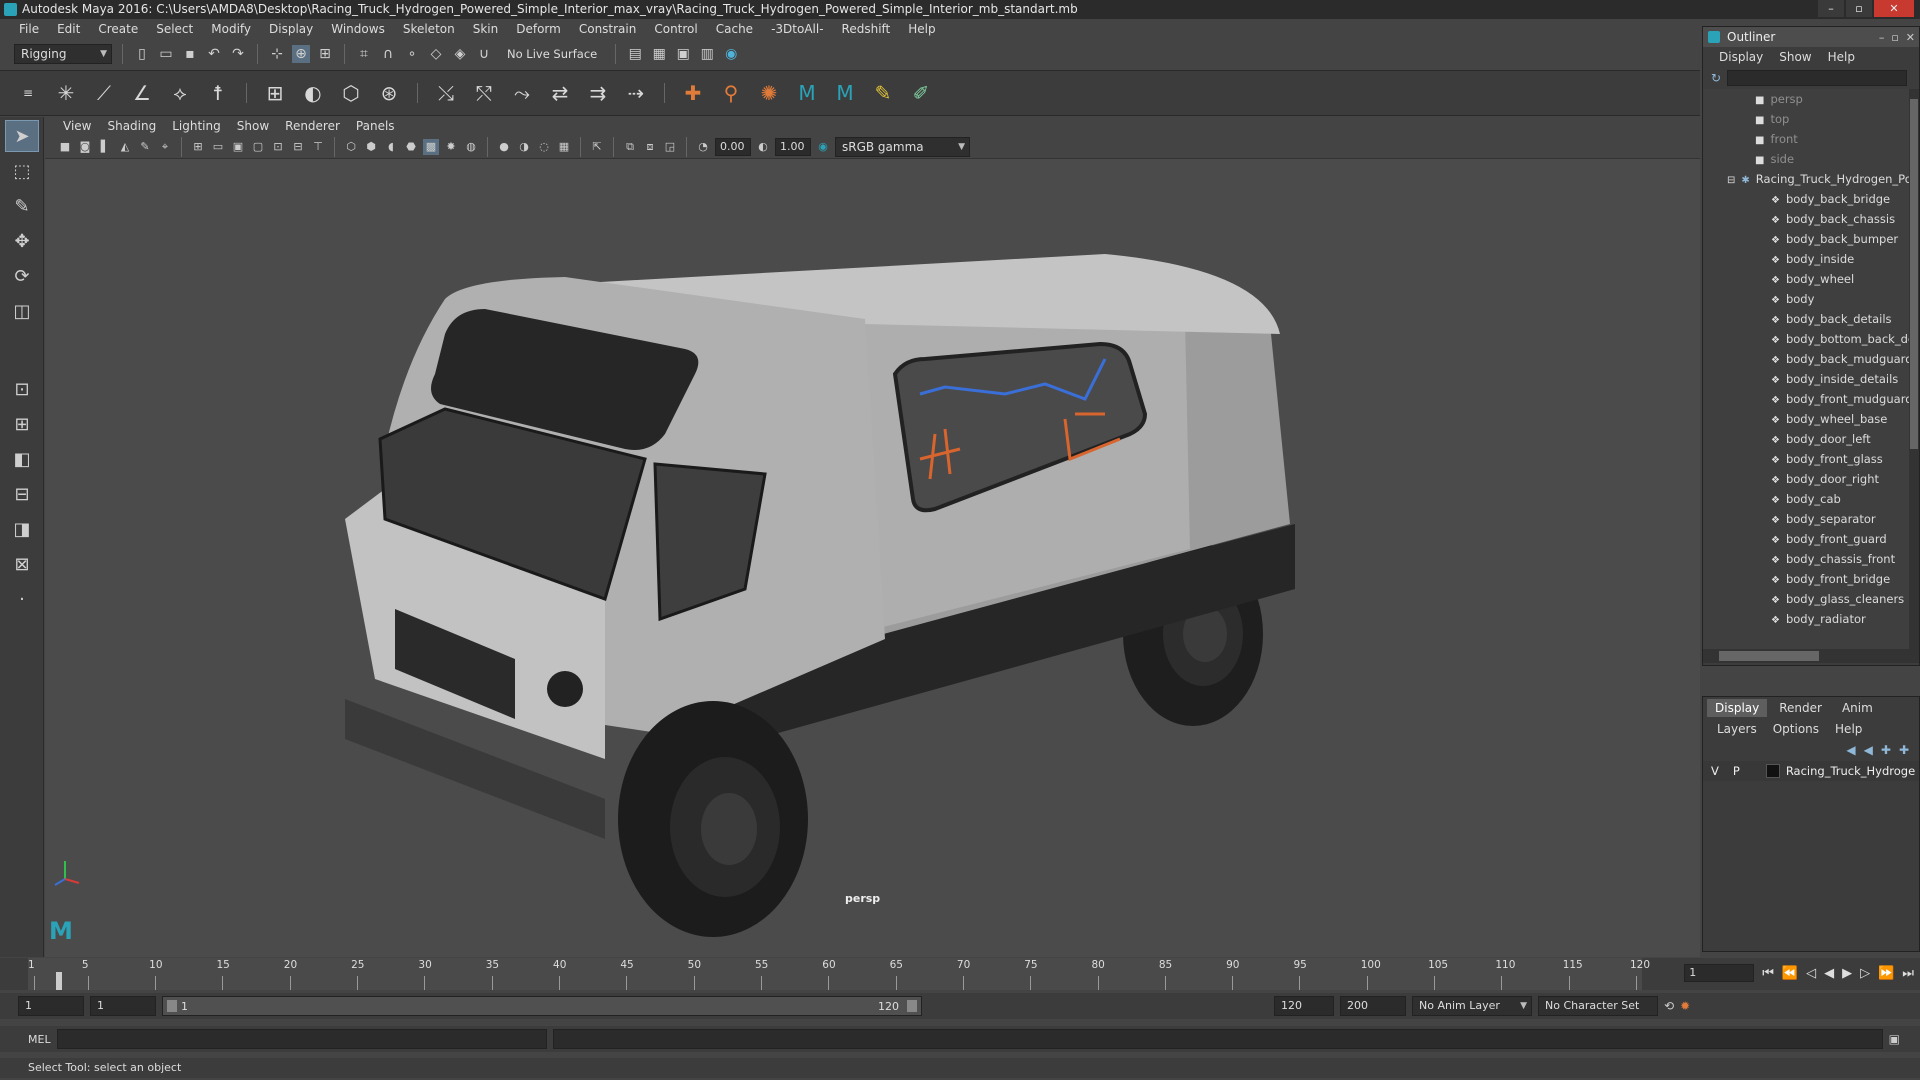  What do you see at coordinates (1829, 973) in the screenshot?
I see `play-backward-icon: ◀` at bounding box center [1829, 973].